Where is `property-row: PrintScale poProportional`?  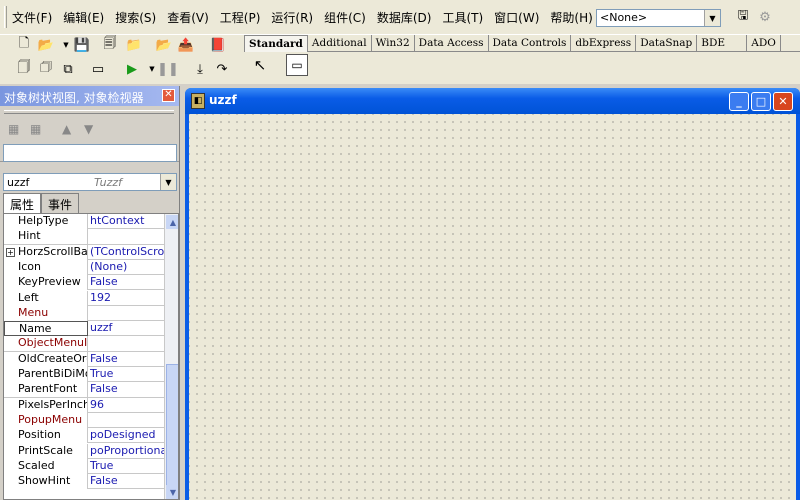
property-row: PrintScale poProportional is located at coordinates (84, 451).